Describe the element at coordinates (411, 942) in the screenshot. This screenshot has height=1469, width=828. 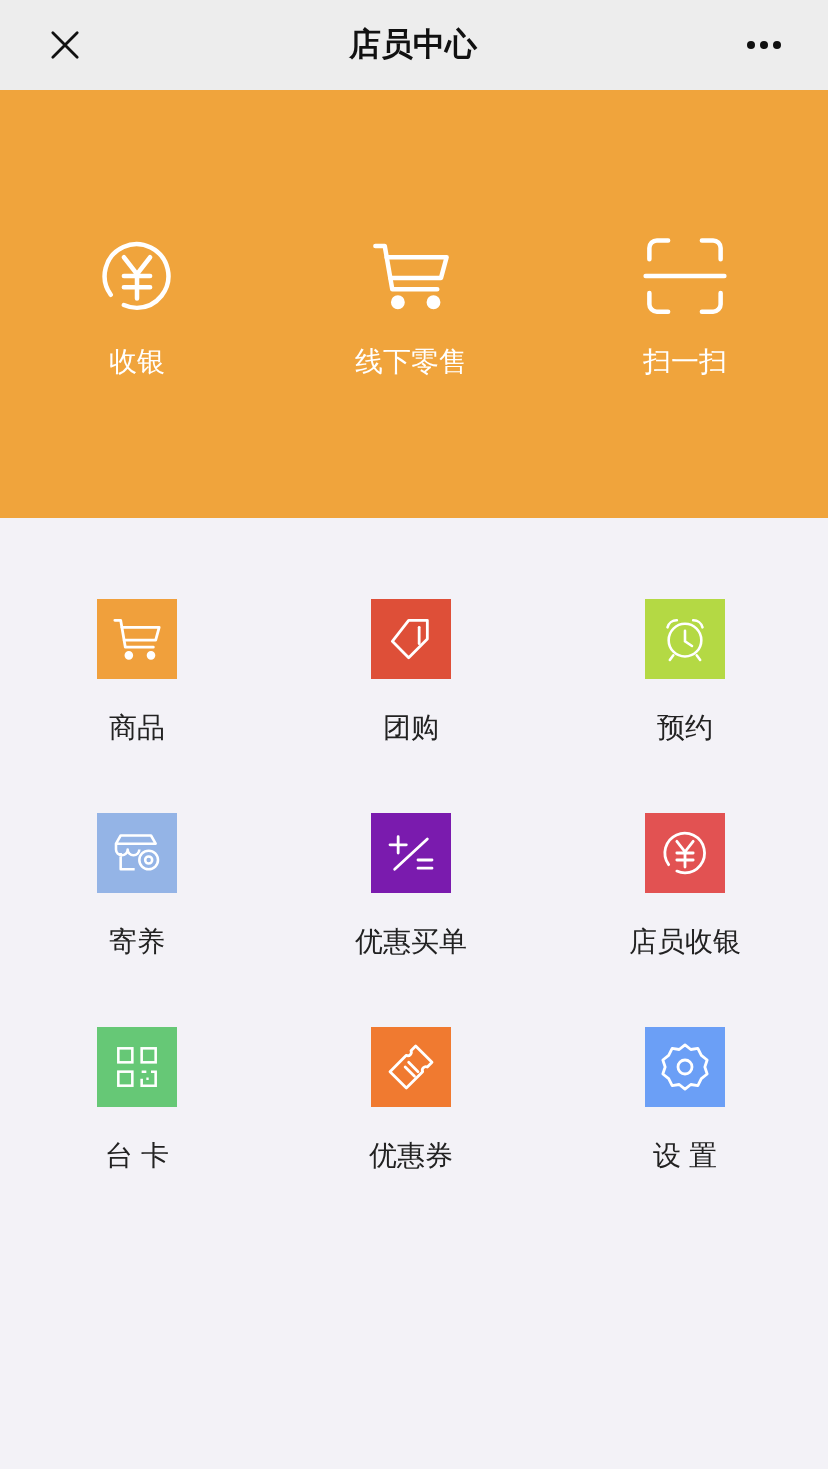
I see `app-label: 优惠买单` at that location.